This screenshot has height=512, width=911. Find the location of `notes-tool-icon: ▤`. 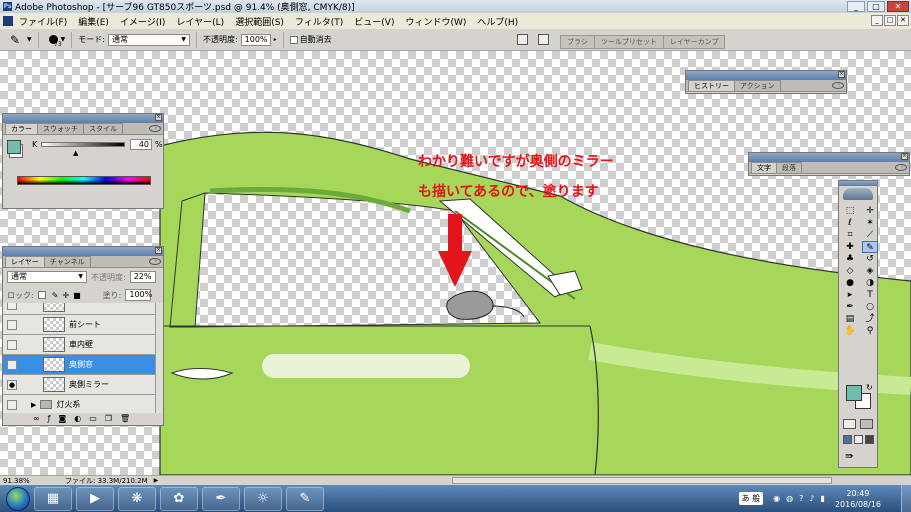

notes-tool-icon: ▤ is located at coordinates (850, 319).